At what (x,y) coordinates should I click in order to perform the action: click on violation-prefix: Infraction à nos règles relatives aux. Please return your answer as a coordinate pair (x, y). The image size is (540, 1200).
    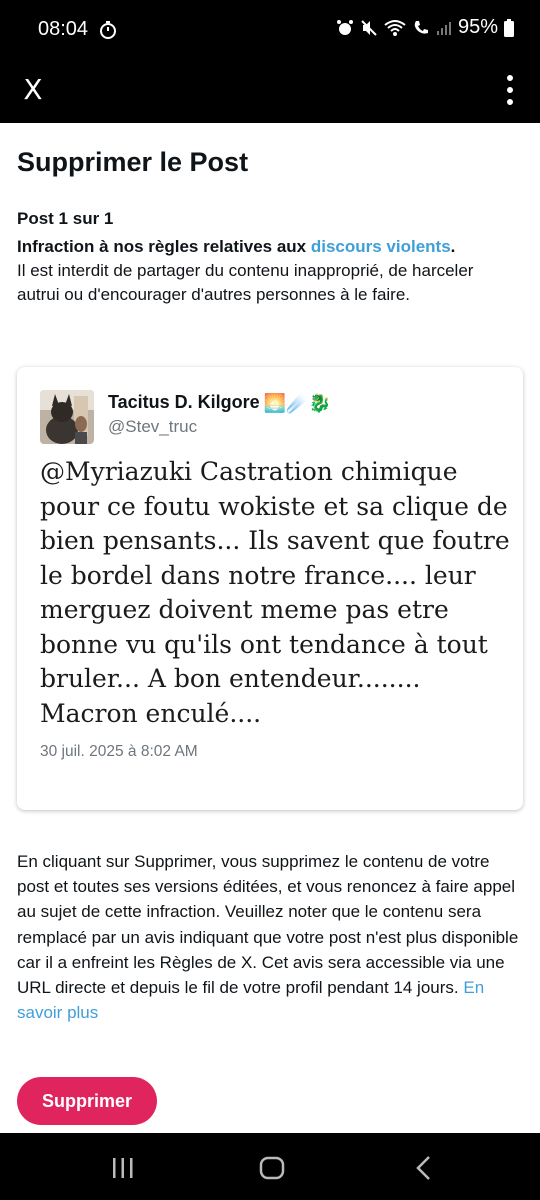
    Looking at the image, I should click on (164, 246).